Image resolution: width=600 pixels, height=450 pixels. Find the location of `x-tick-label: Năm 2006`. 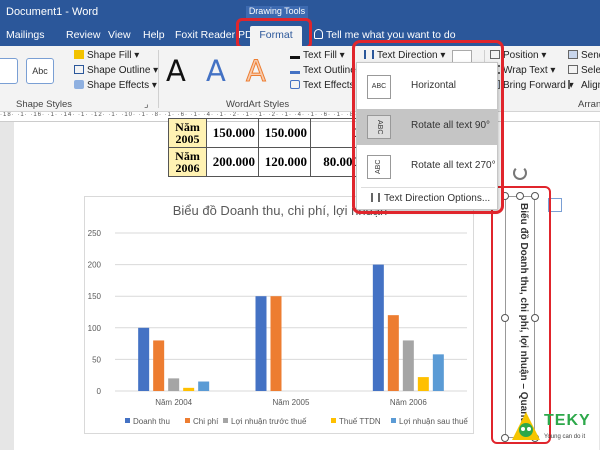

x-tick-label: Năm 2006 is located at coordinates (408, 402).